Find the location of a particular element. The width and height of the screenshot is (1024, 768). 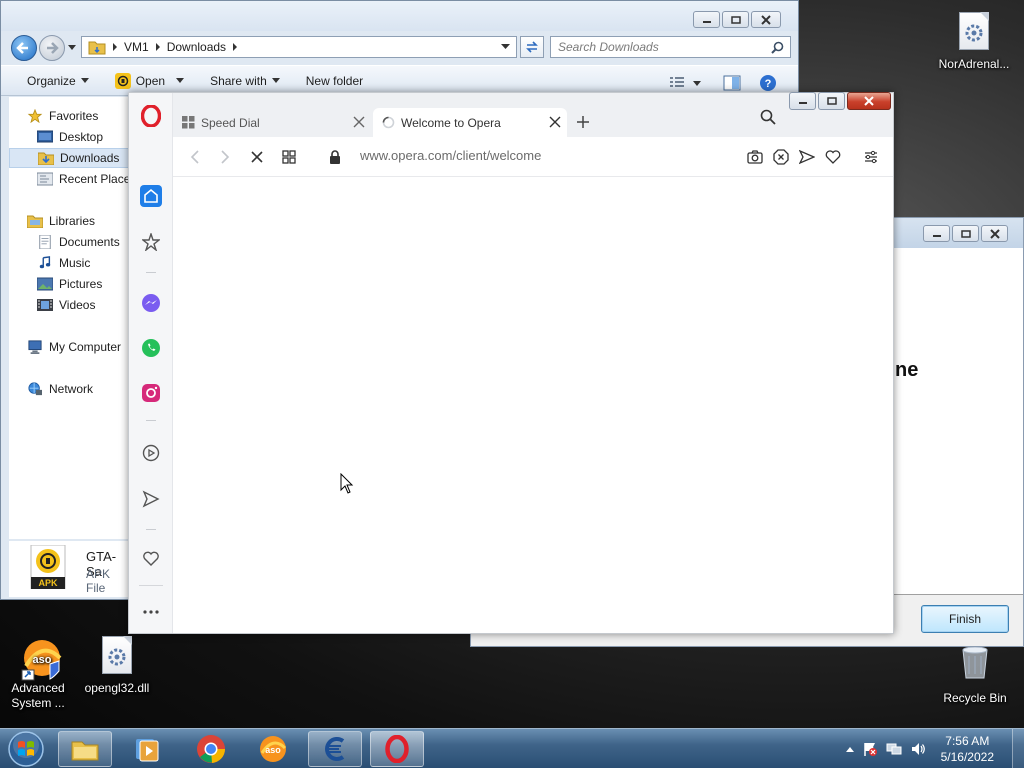

volume-icon is located at coordinates (918, 749).